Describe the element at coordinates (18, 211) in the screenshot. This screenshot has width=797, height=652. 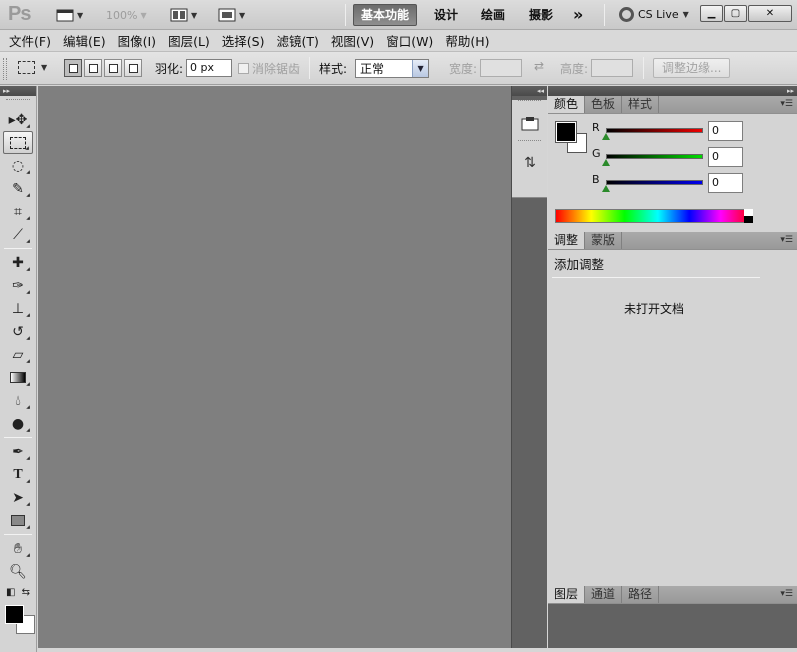
I see `crop-tool-icon: ⌗` at that location.